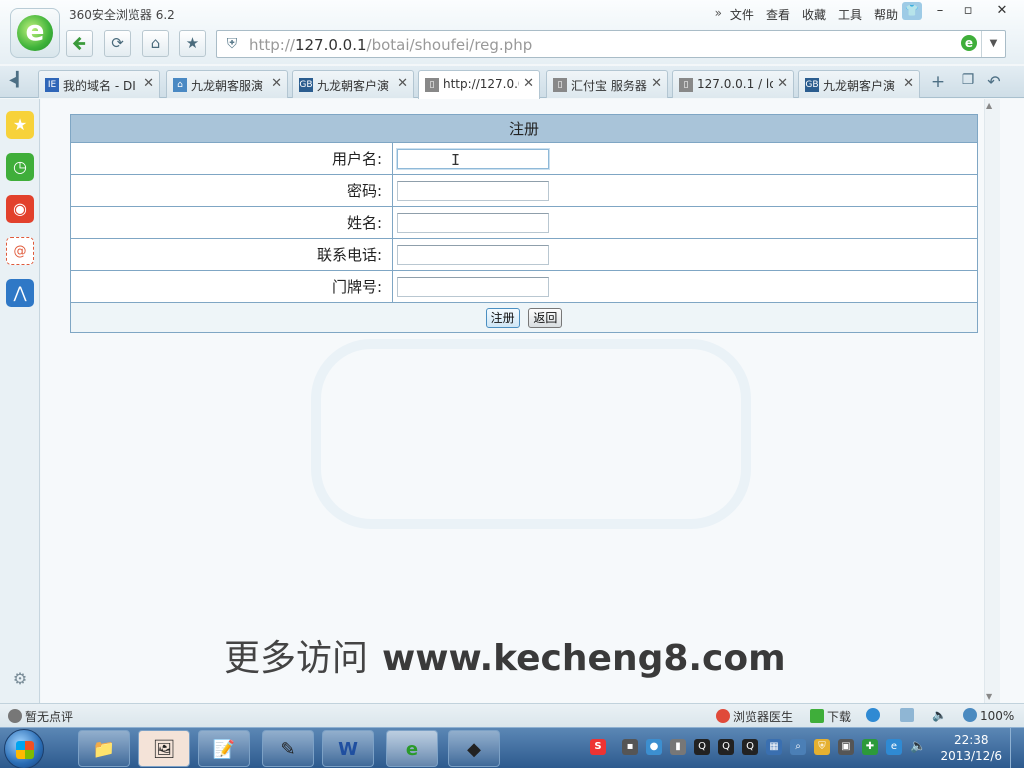 The image size is (1024, 768). Describe the element at coordinates (473, 222) in the screenshot. I see `name-input` at that location.